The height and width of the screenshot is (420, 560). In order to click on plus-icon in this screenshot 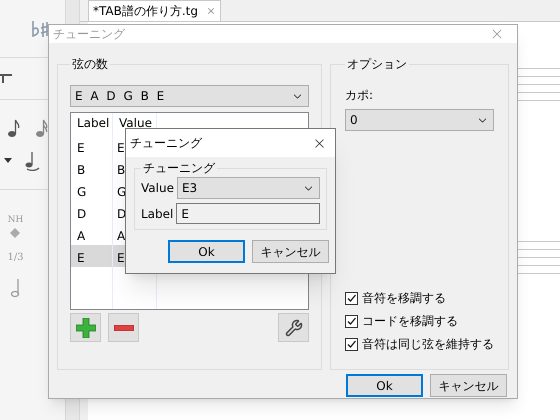, I will do `click(86, 328)`.